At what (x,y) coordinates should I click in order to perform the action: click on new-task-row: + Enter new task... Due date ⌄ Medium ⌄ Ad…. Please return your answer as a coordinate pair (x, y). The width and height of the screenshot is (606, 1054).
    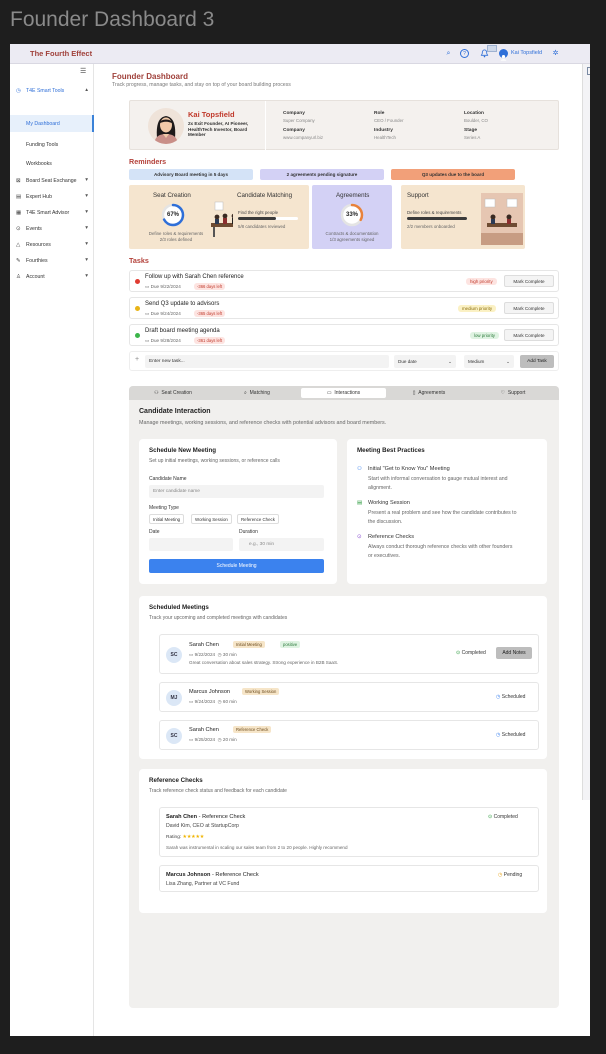
    Looking at the image, I should click on (344, 361).